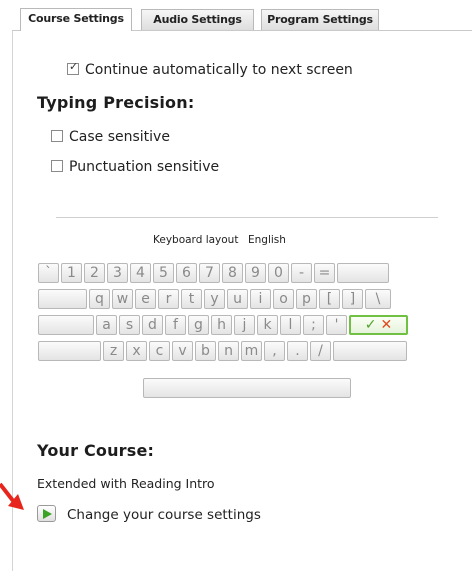 This screenshot has height=571, width=472. What do you see at coordinates (378, 325) in the screenshot?
I see `enter-key: ✓ ✕` at bounding box center [378, 325].